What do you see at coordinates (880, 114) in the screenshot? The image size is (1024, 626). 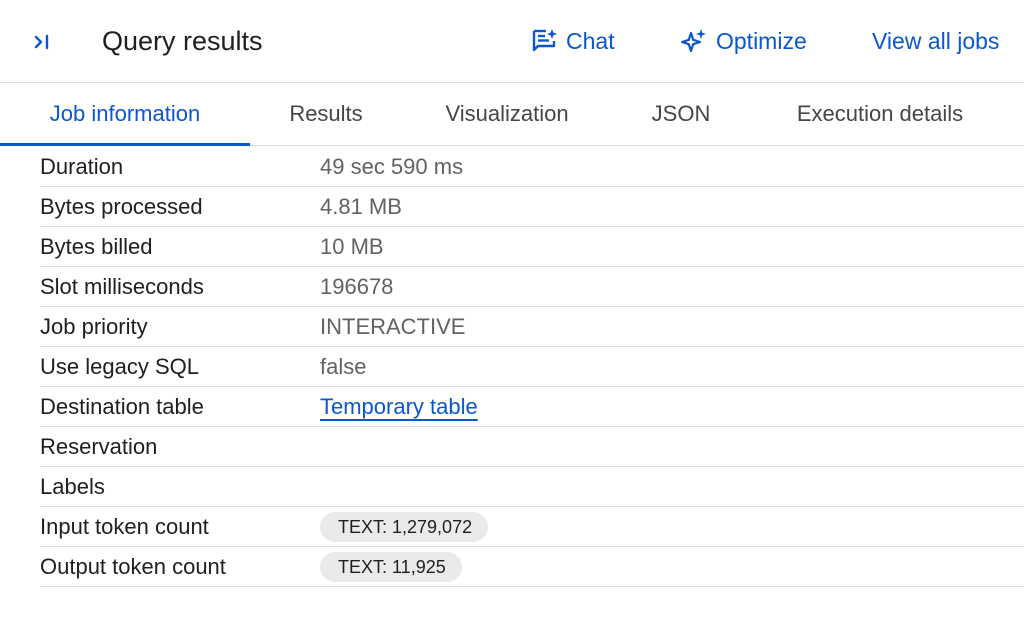 I see `tab-execution-details: Execution details` at bounding box center [880, 114].